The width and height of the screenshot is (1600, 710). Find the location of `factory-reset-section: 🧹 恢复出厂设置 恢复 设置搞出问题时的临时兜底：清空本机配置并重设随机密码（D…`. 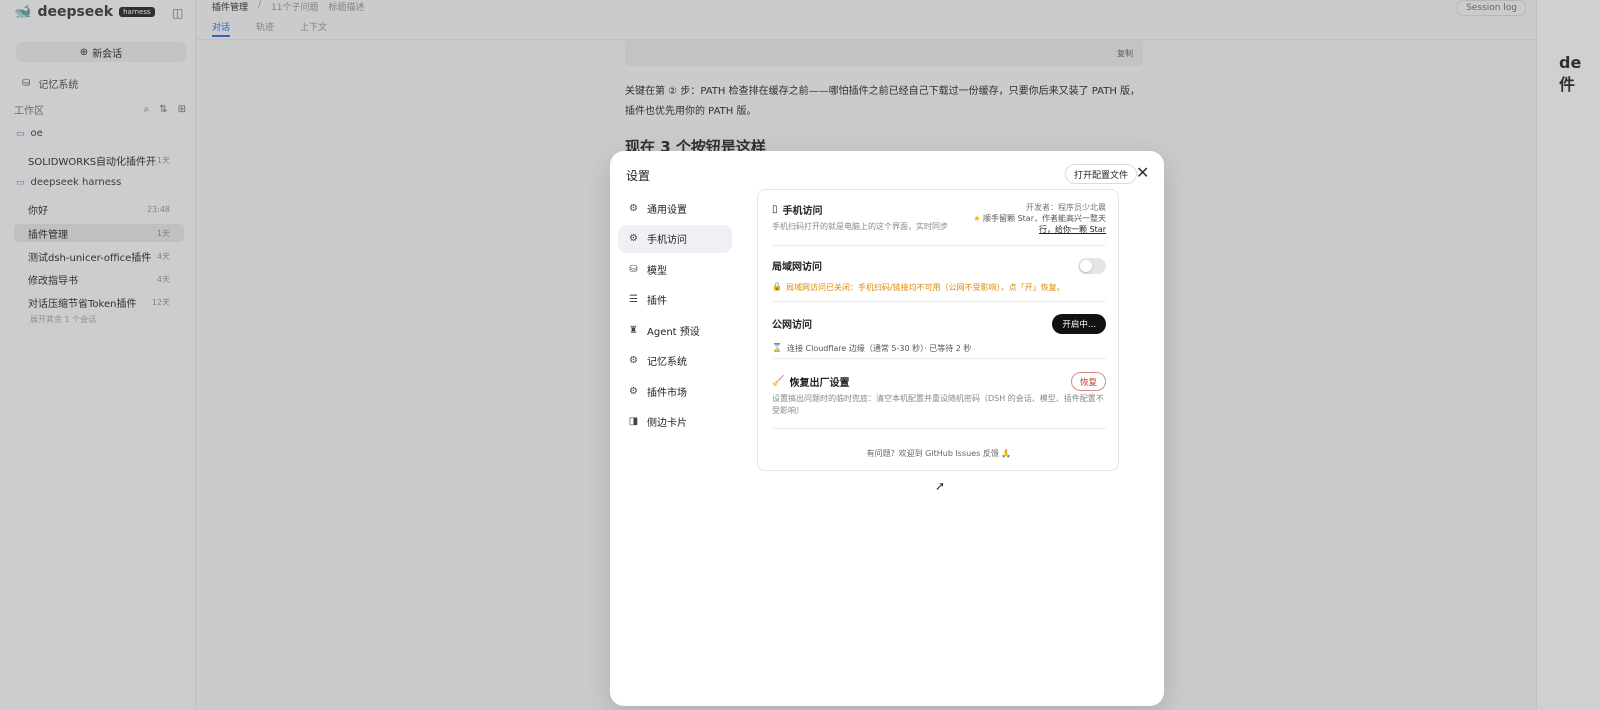

factory-reset-section: 🧹 恢复出厂设置 恢复 设置搞出问题时的临时兜底：清空本机配置并重设随机密码（D… is located at coordinates (939, 394).